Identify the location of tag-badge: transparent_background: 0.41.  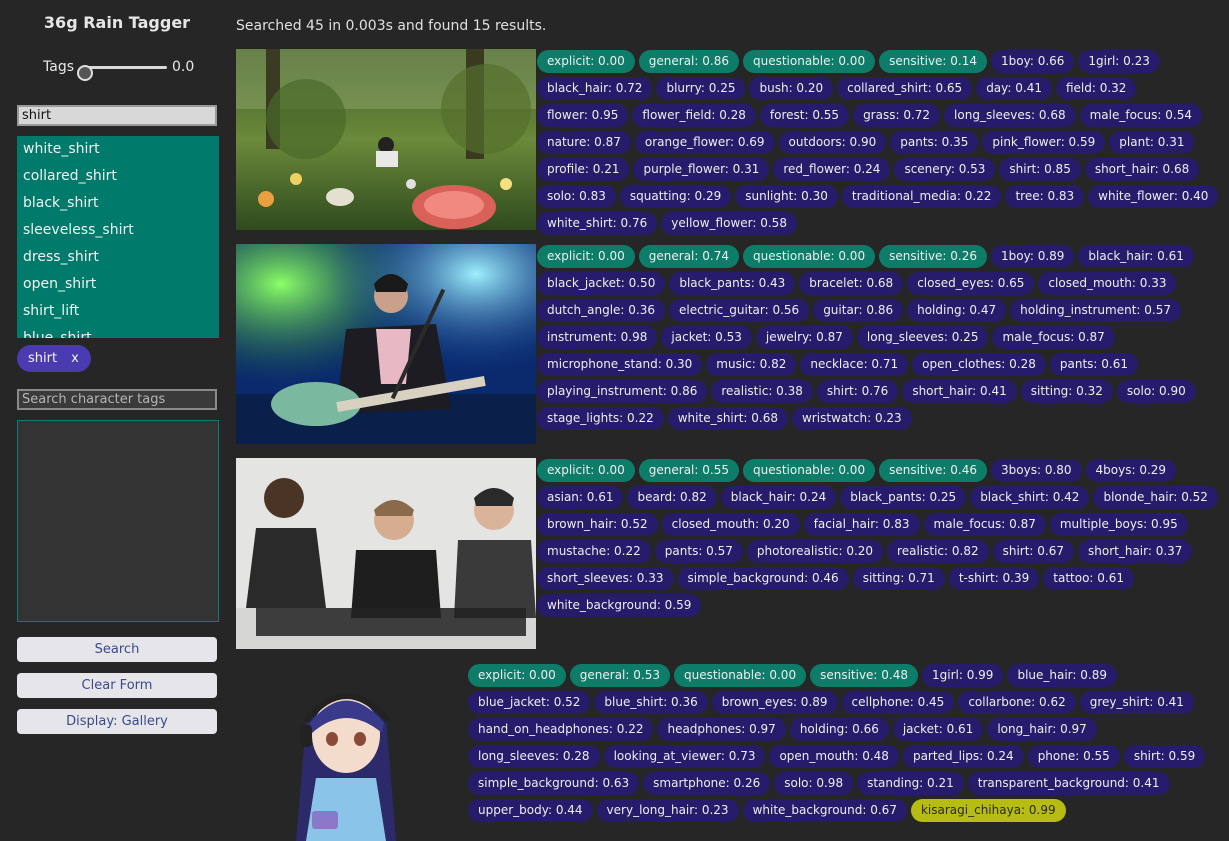
(1068, 783).